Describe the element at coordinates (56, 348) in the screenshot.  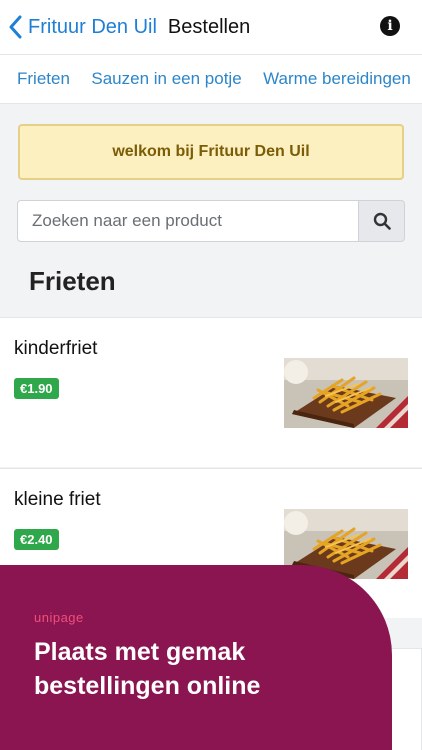
I see `product-name: kinderfriet` at that location.